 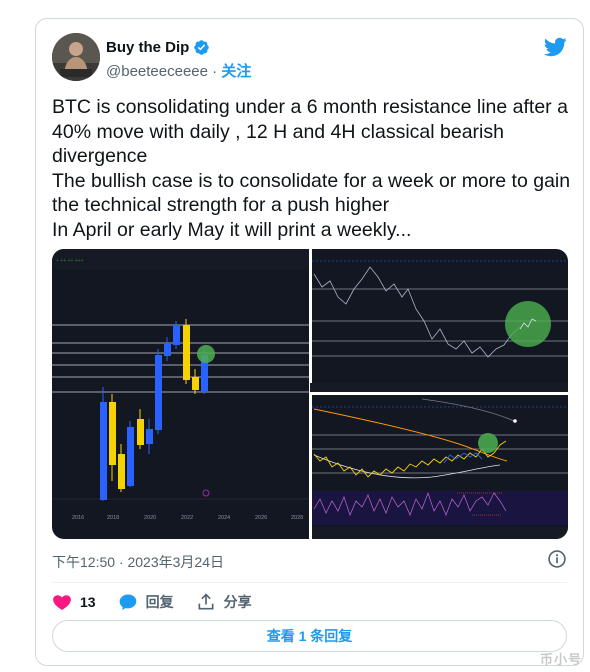 I want to click on author-handle: @beeteeceeee, so click(x=157, y=71).